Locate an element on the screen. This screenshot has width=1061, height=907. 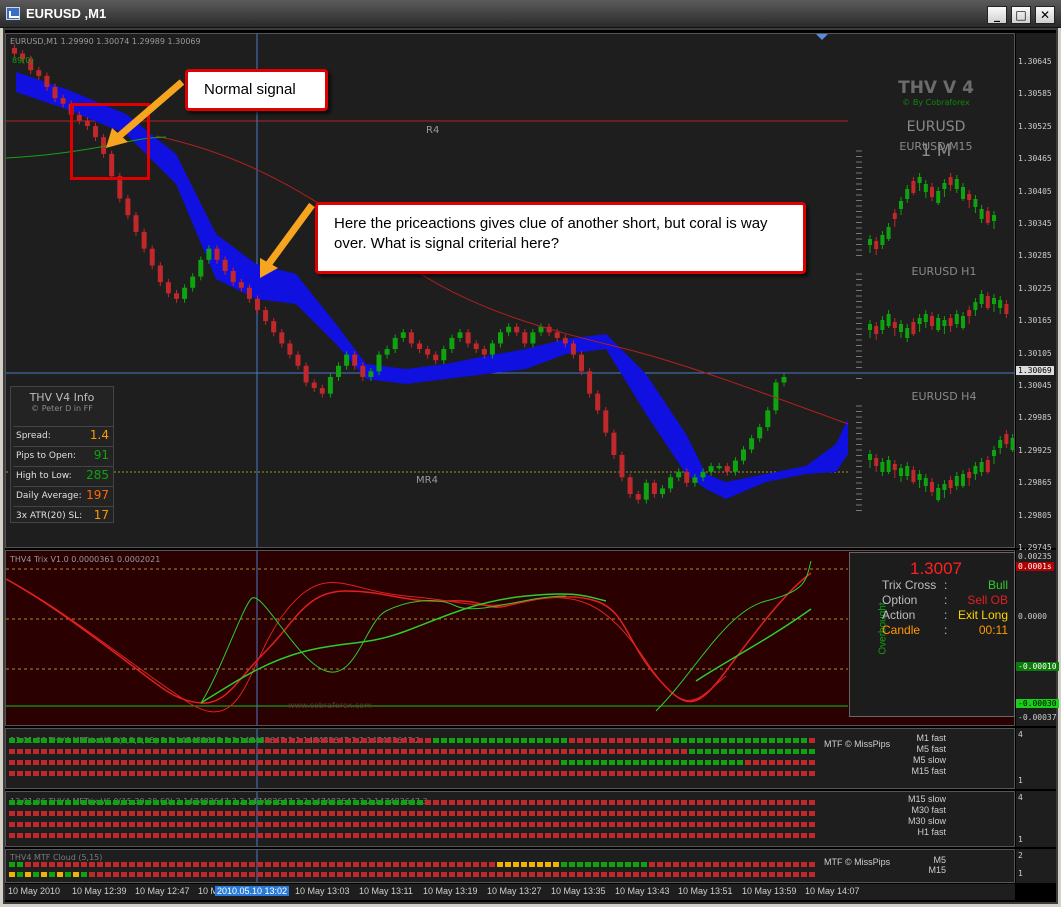
trix-signal-green is located at coordinates (506, 636).